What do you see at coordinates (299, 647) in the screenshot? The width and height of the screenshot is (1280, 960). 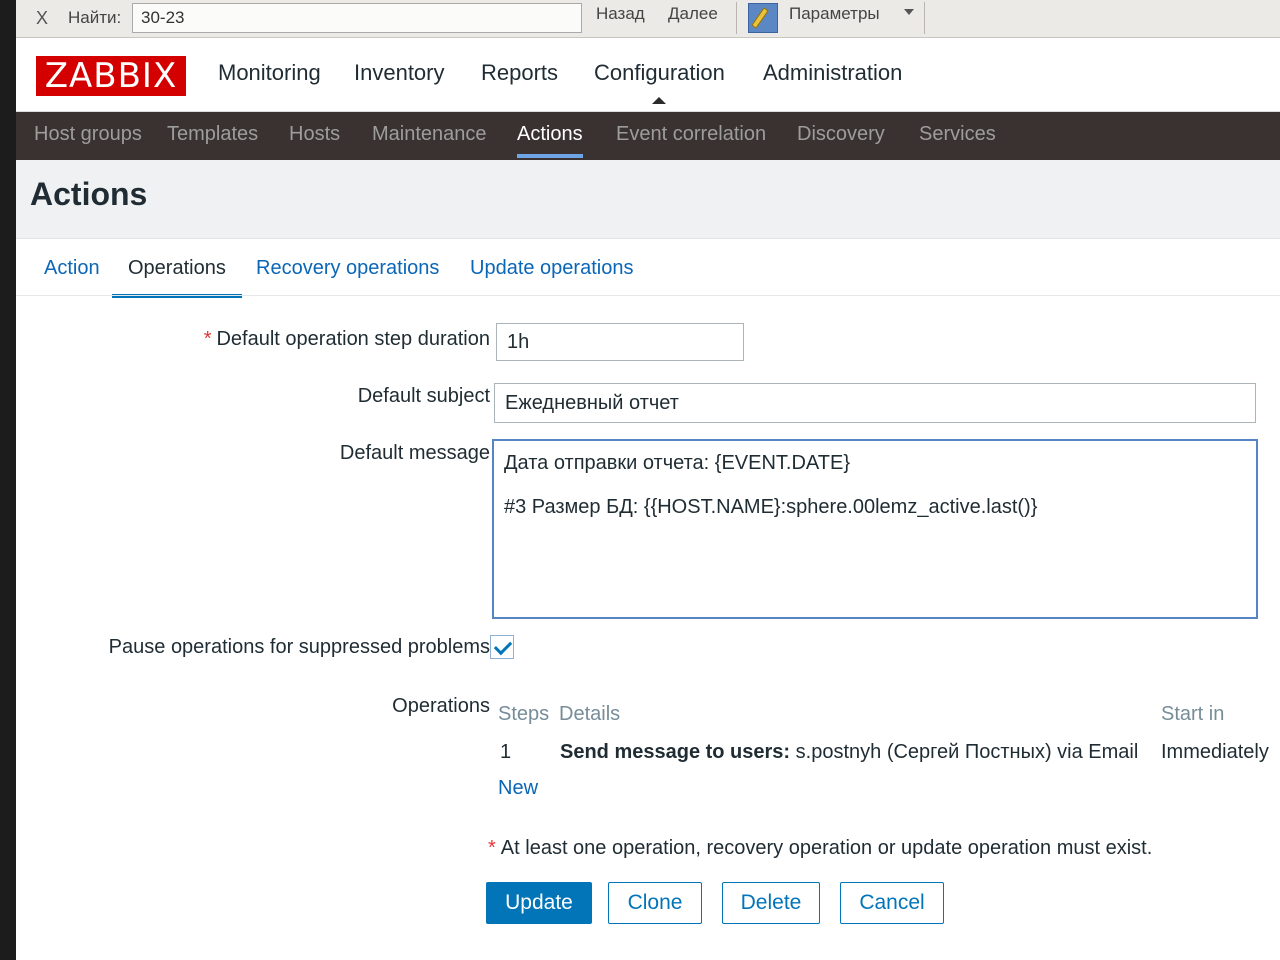 I see `pause-suppressed-label: Pause operations for suppressed problems` at bounding box center [299, 647].